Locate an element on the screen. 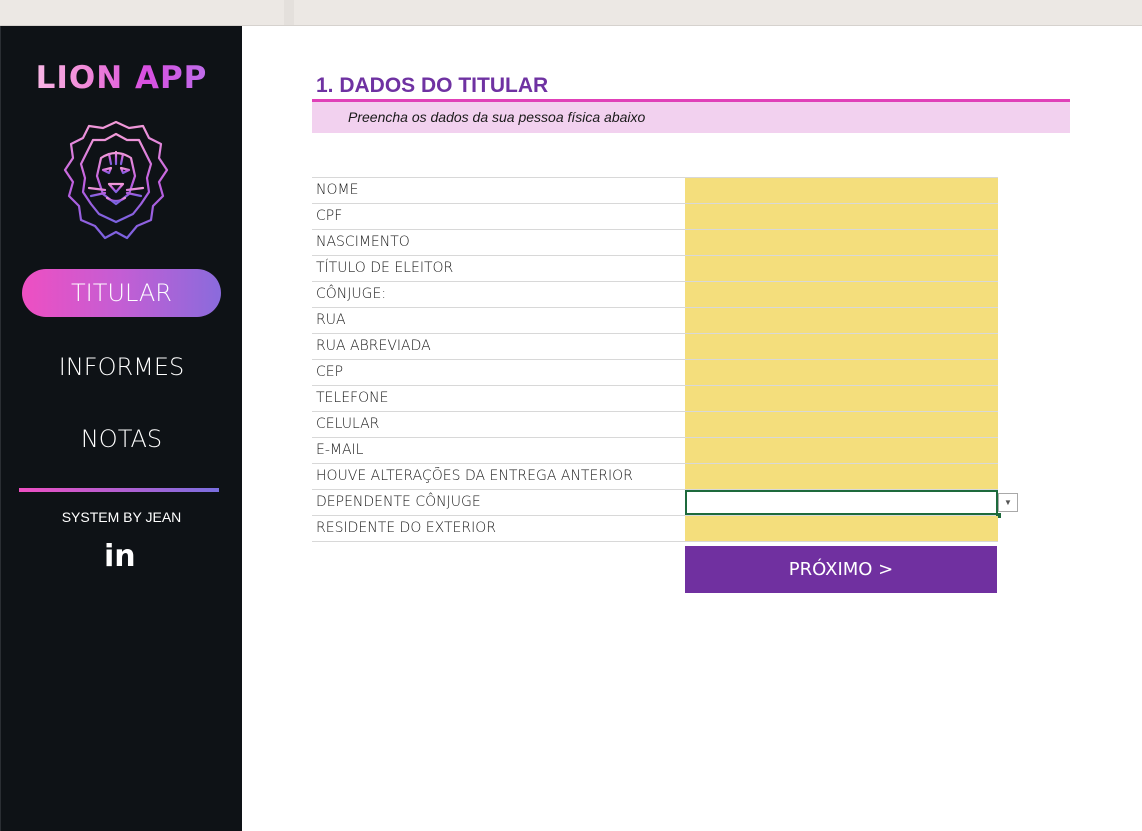 This screenshot has height=831, width=1142. lion-logo-icon is located at coordinates (116, 180).